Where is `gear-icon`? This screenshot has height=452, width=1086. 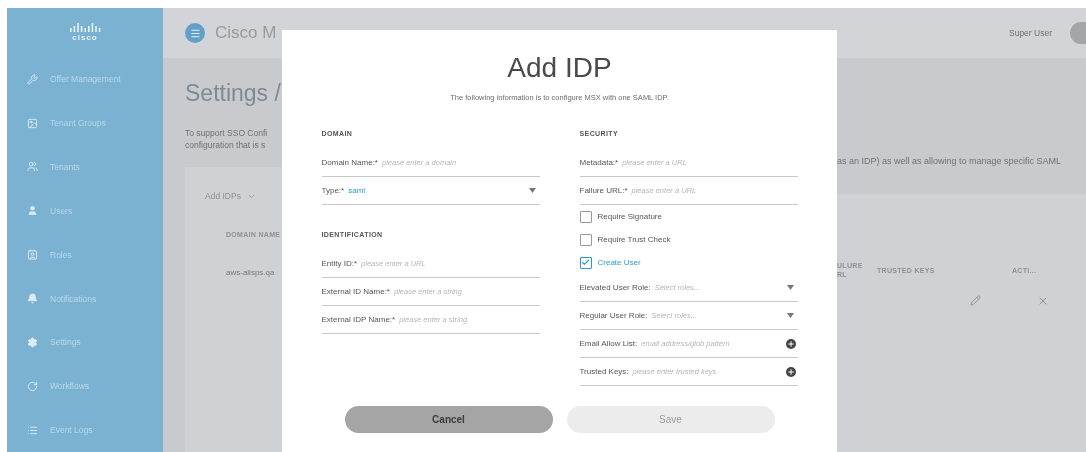
gear-icon is located at coordinates (32, 342).